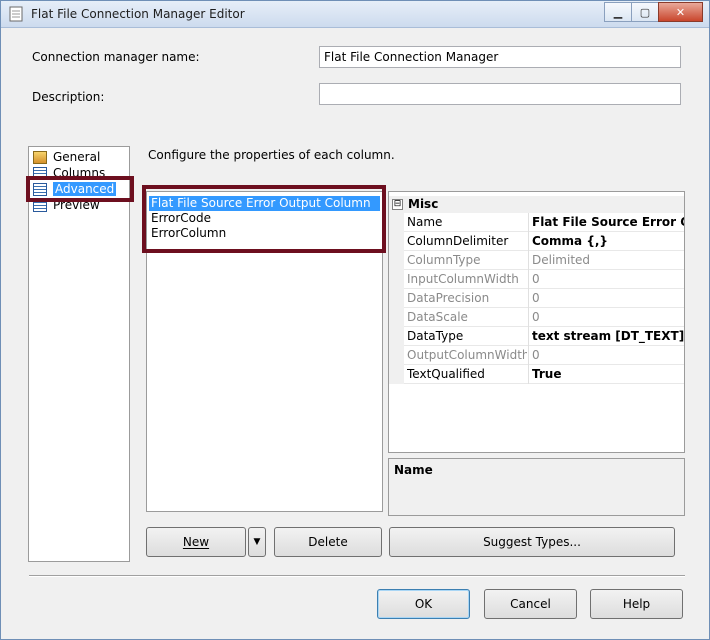  Describe the element at coordinates (85, 189) in the screenshot. I see `nav-item-label: Advanced` at that location.